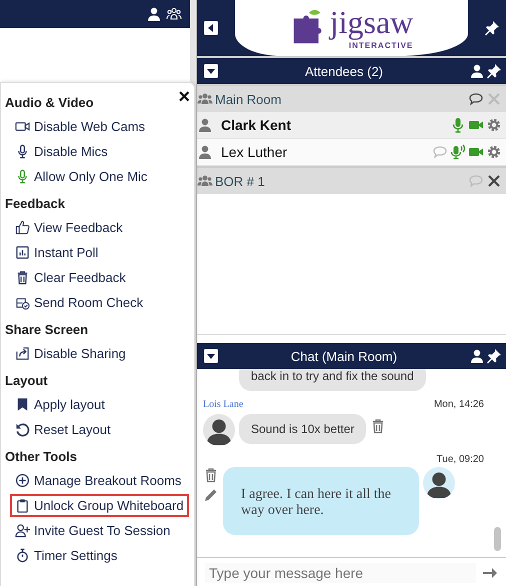 This screenshot has height=586, width=506. Describe the element at coordinates (57, 252) in the screenshot. I see `menu-item: Instant Poll` at that location.